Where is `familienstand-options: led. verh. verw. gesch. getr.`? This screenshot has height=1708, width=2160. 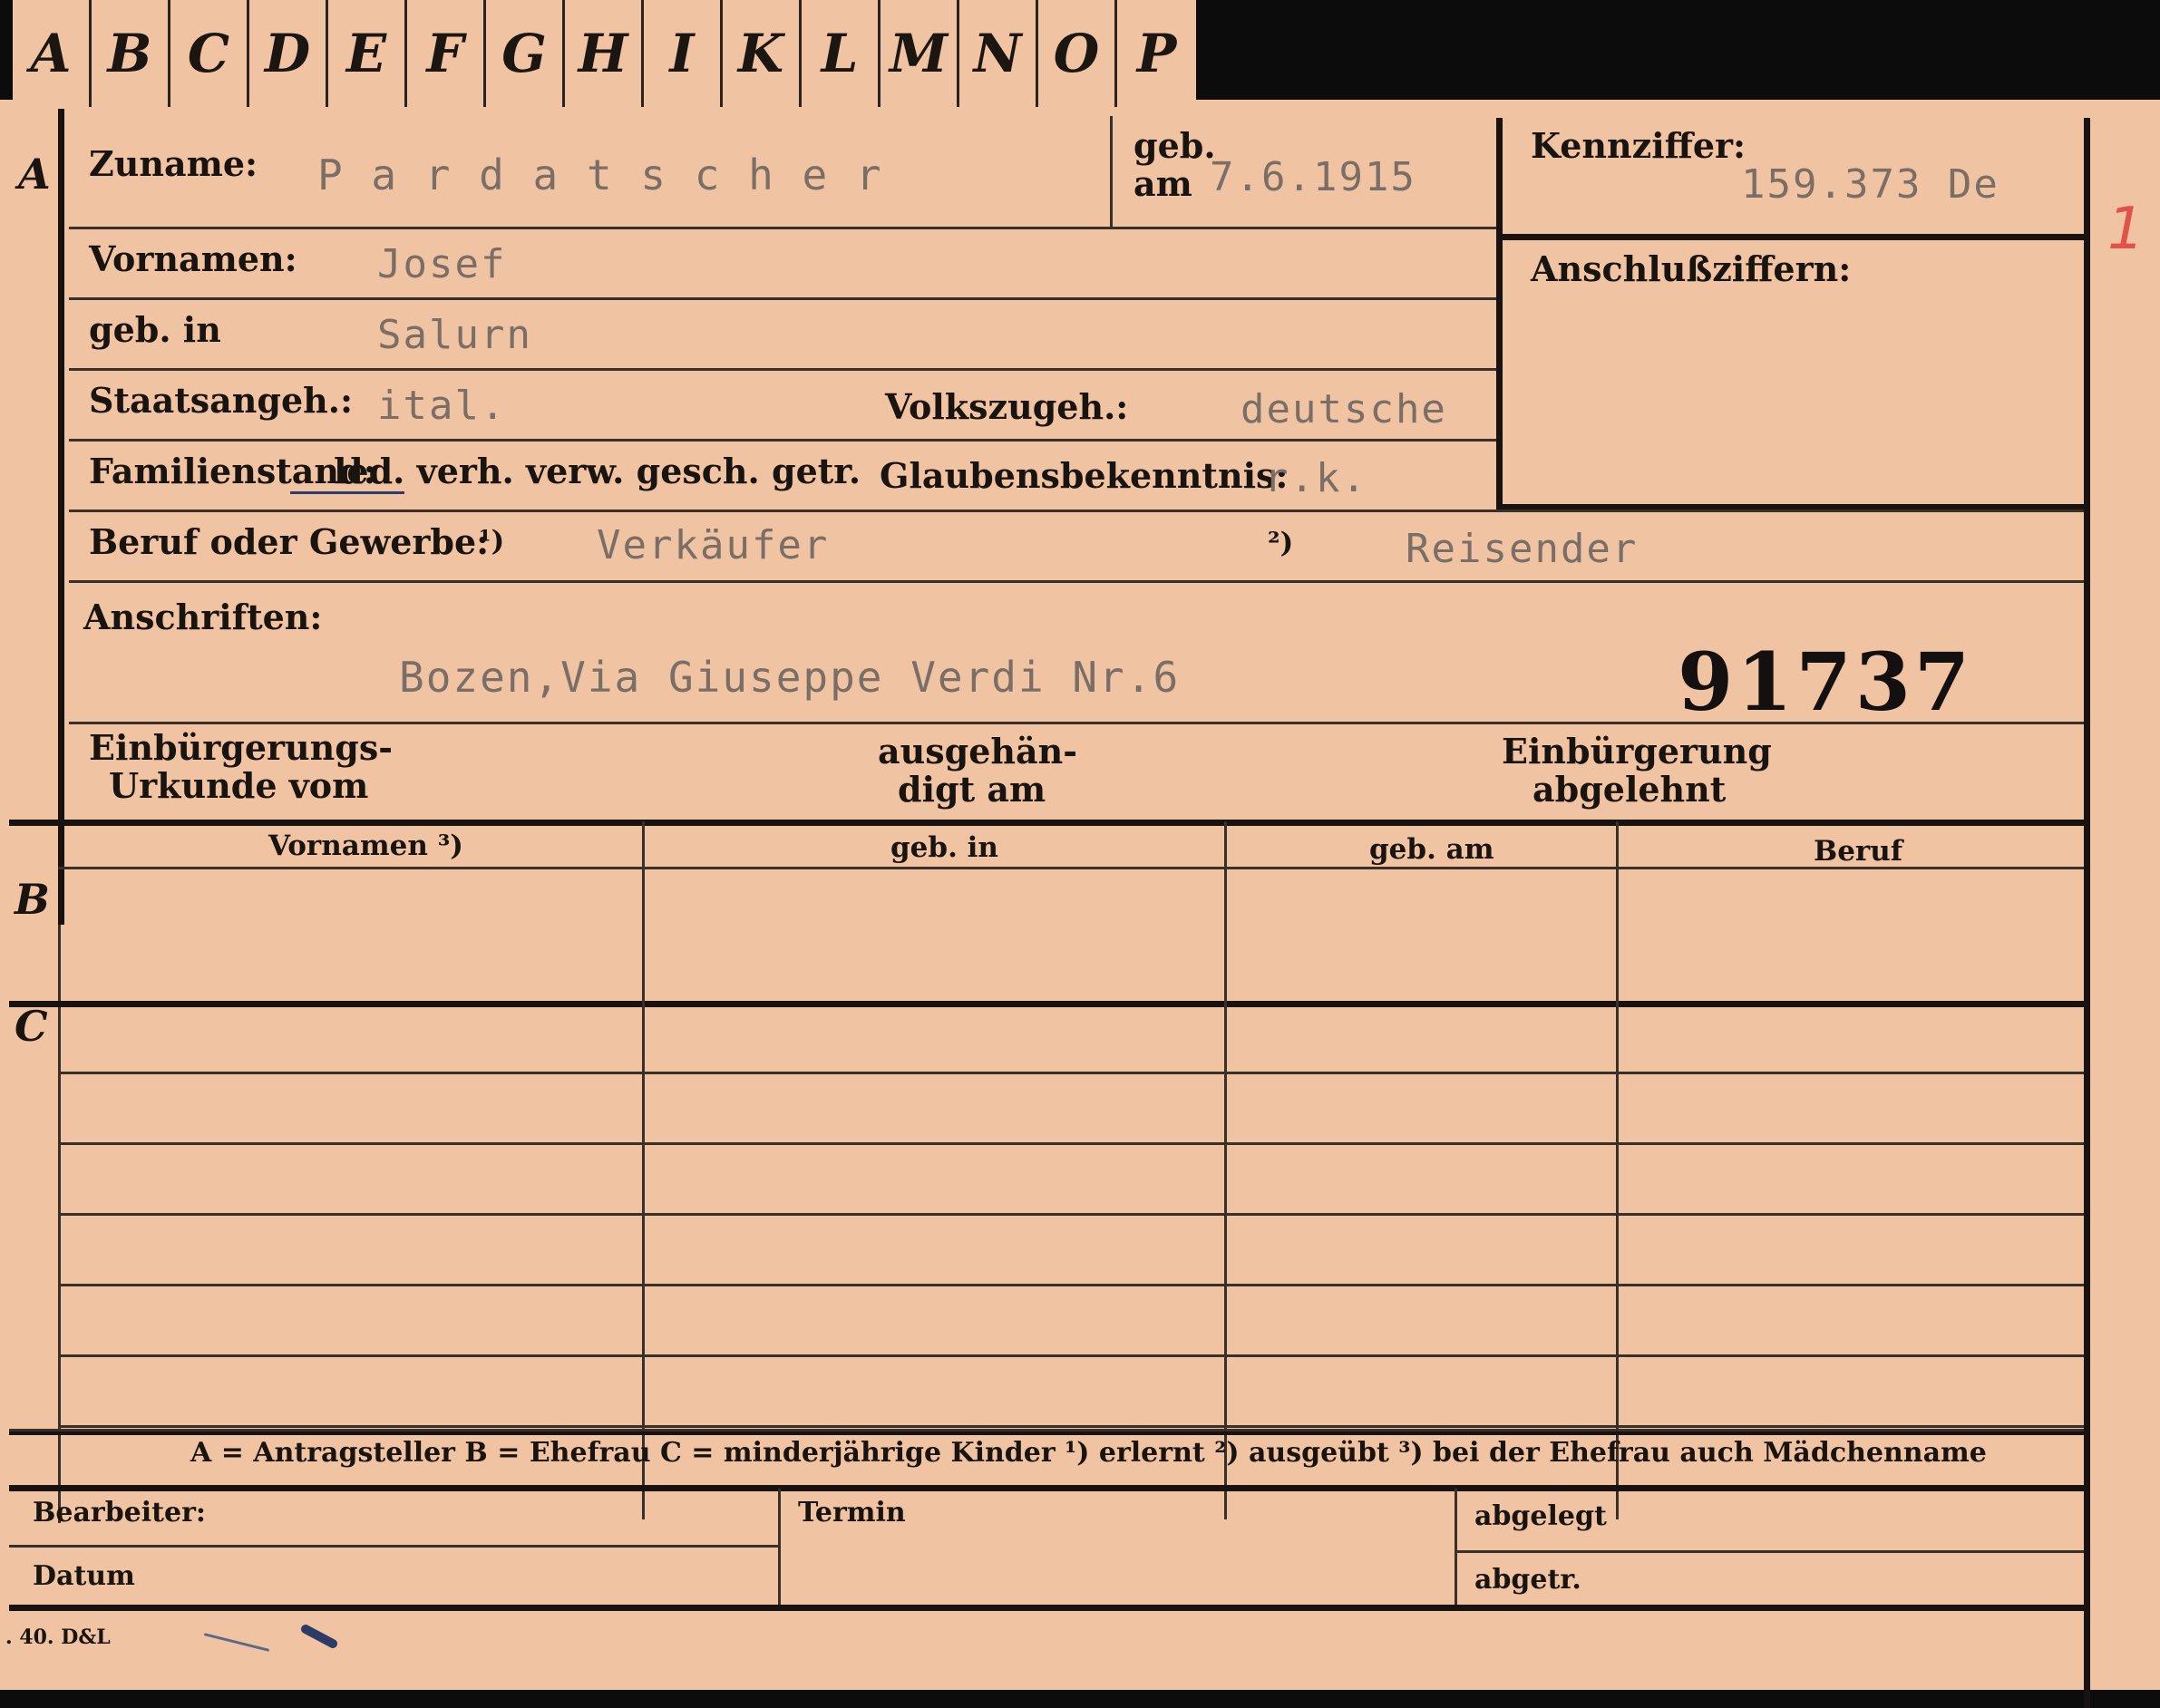 familienstand-options: led. verh. verw. gesch. getr. is located at coordinates (597, 471).